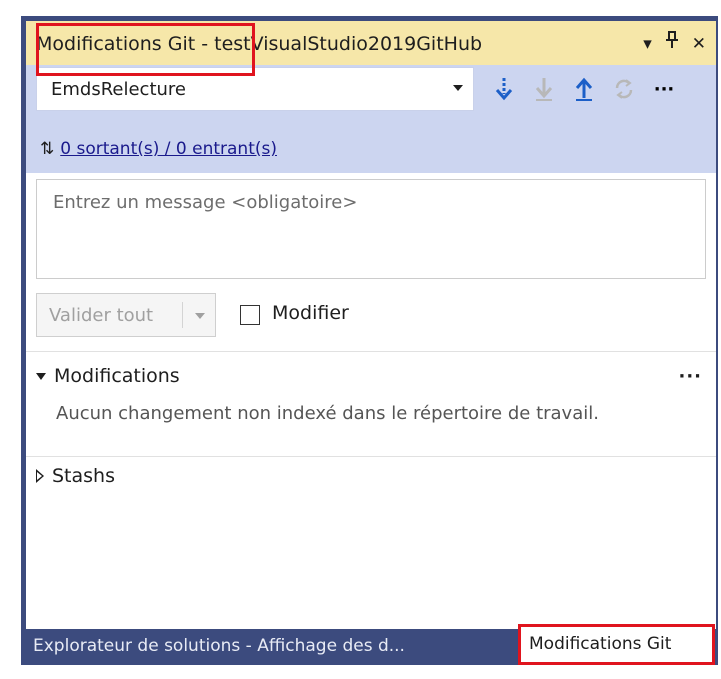 This screenshot has height=679, width=721. Describe the element at coordinates (168, 149) in the screenshot. I see `outgoing-incoming-link: 0 sortant(s) / 0 entrant(s)` at that location.